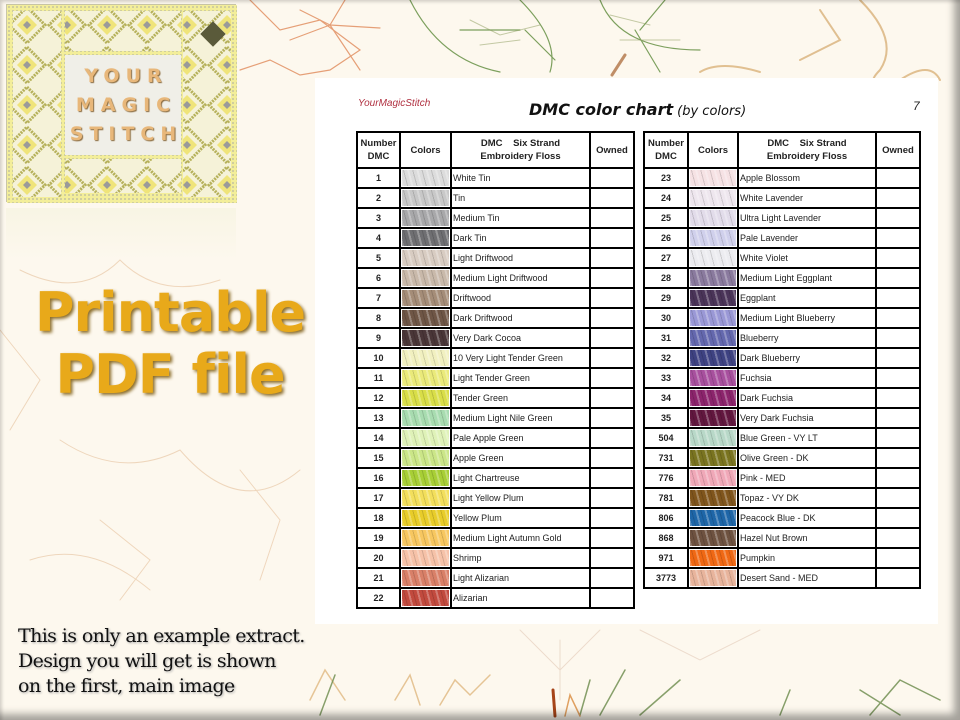 The height and width of the screenshot is (720, 960). What do you see at coordinates (378, 318) in the screenshot?
I see `dmc-number: 8` at bounding box center [378, 318].